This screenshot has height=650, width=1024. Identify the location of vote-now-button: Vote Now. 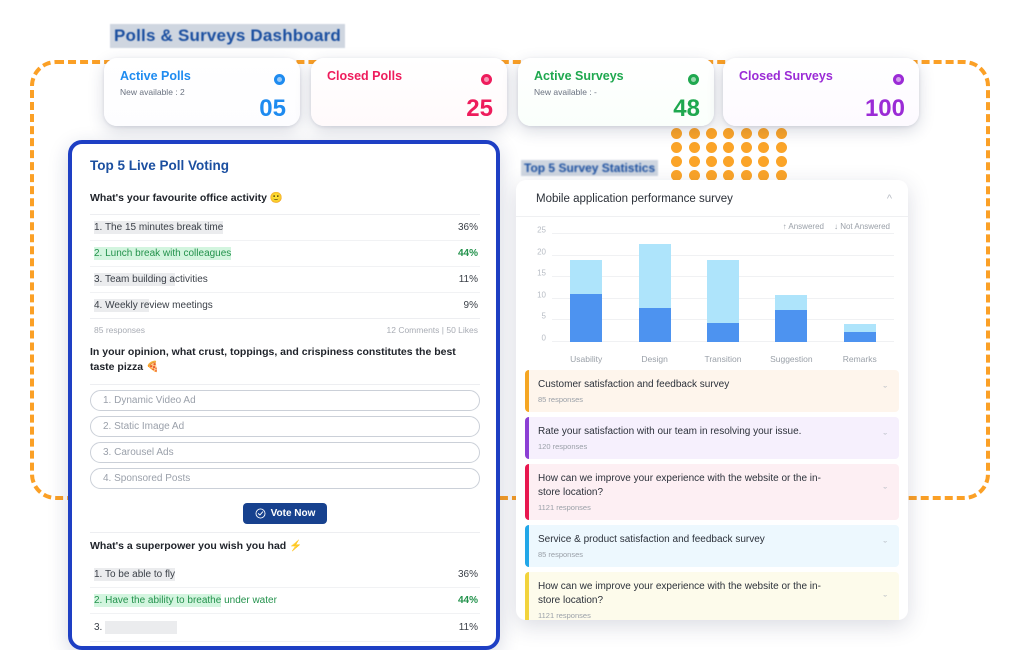
(285, 513).